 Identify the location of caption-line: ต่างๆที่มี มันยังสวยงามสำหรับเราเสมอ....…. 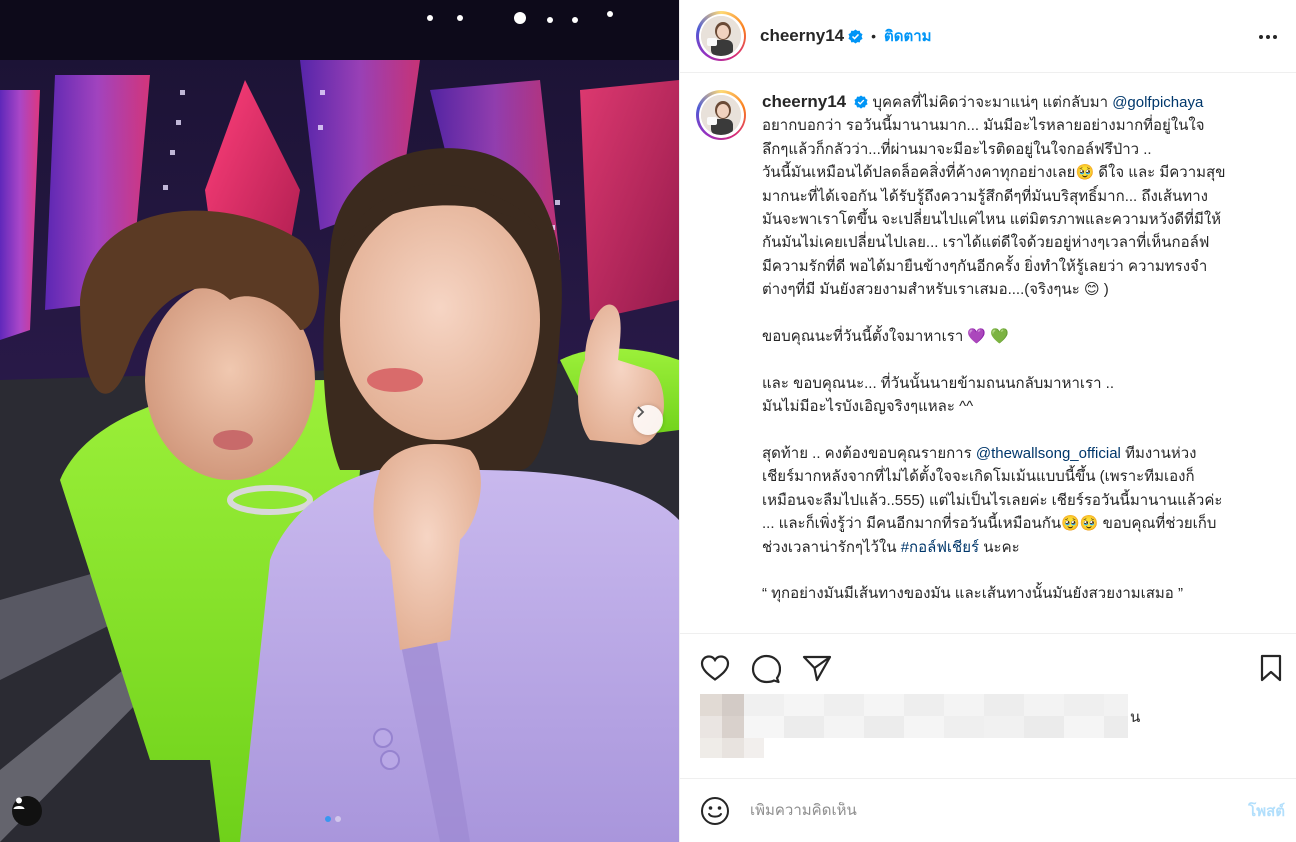
(935, 290).